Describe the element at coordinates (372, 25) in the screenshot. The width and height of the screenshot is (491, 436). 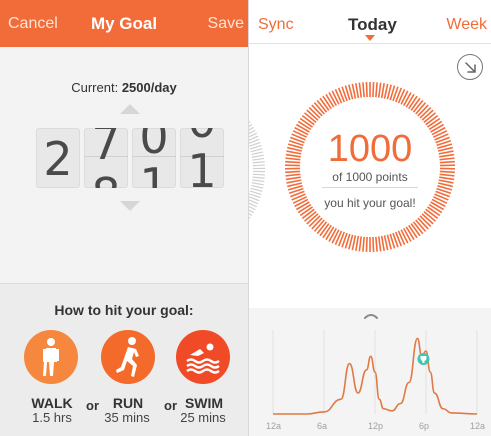
I see `tab-today: Today` at that location.